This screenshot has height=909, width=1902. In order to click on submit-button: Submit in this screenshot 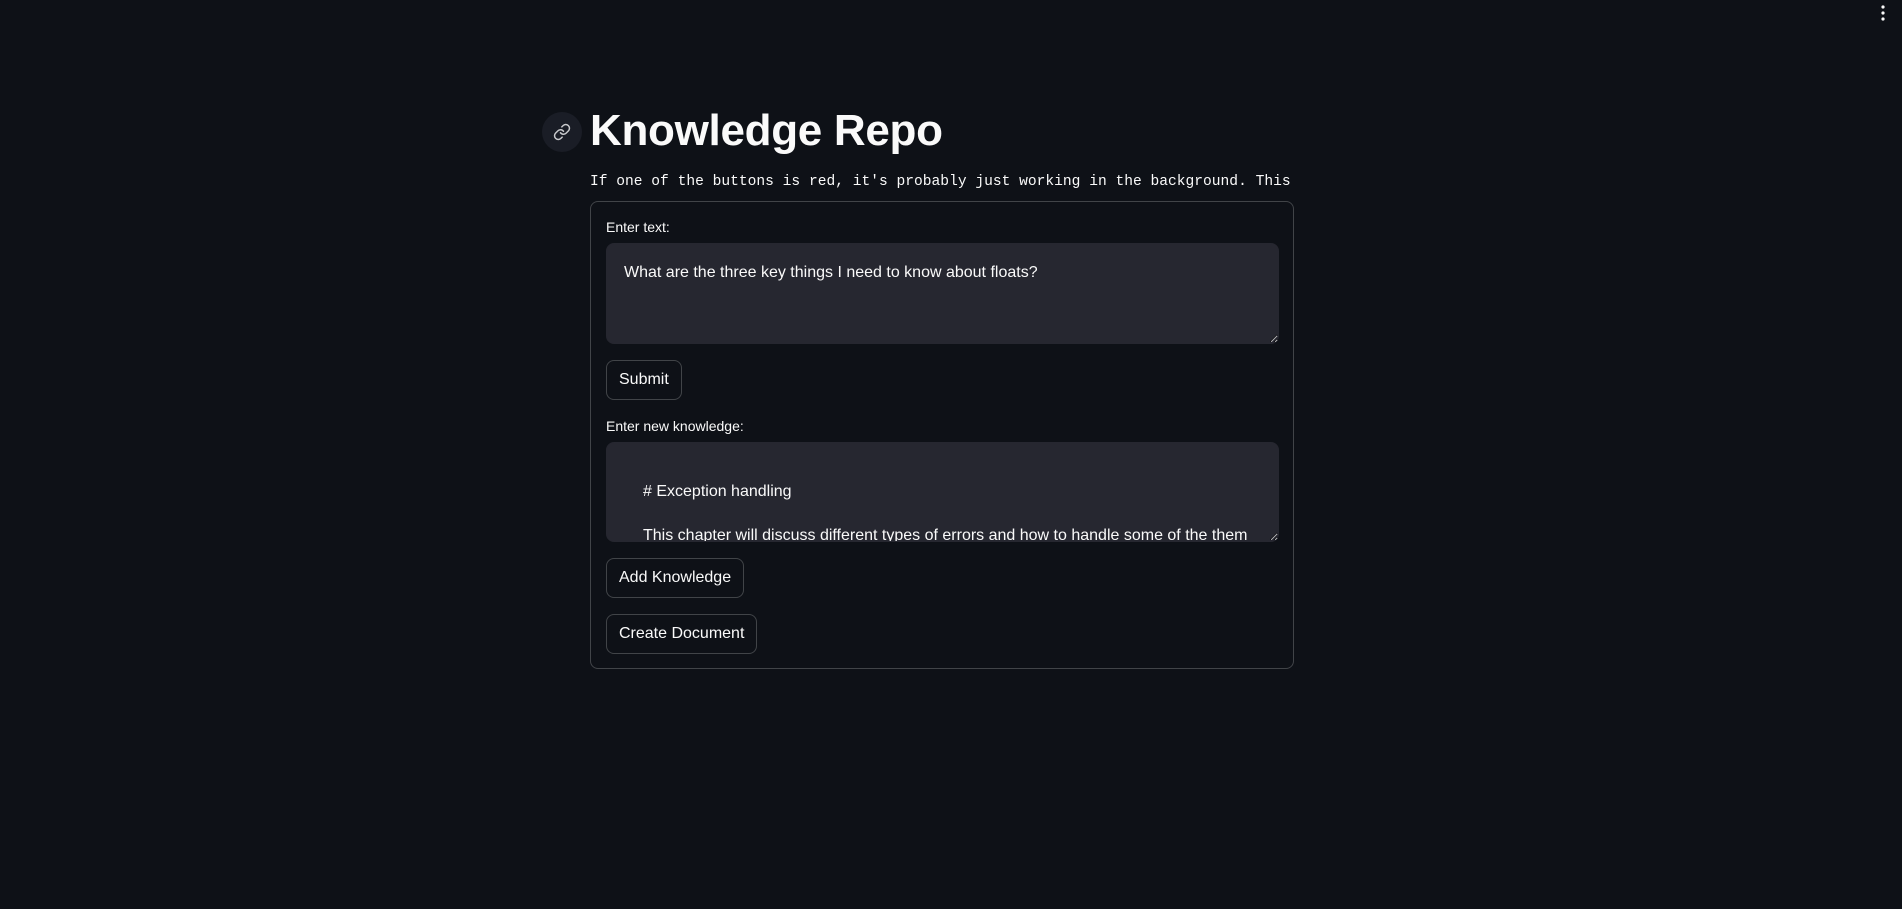, I will do `click(644, 380)`.